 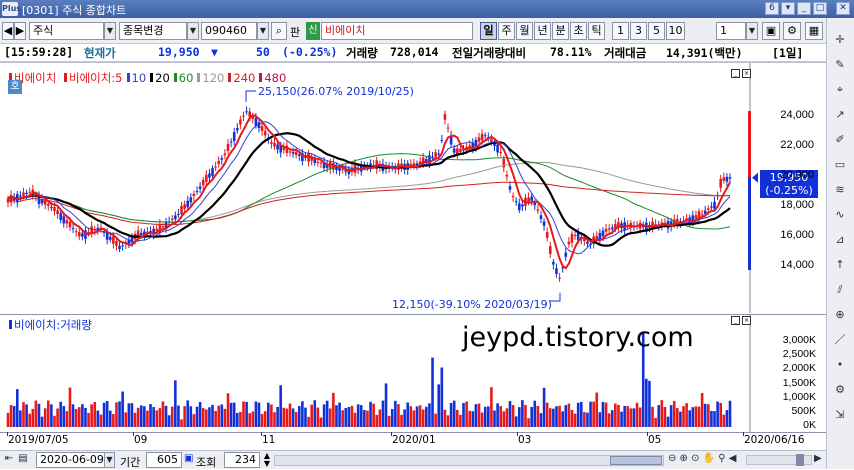 What do you see at coordinates (735, 320) in the screenshot?
I see `volume-pane-minimize-icon: _` at bounding box center [735, 320].